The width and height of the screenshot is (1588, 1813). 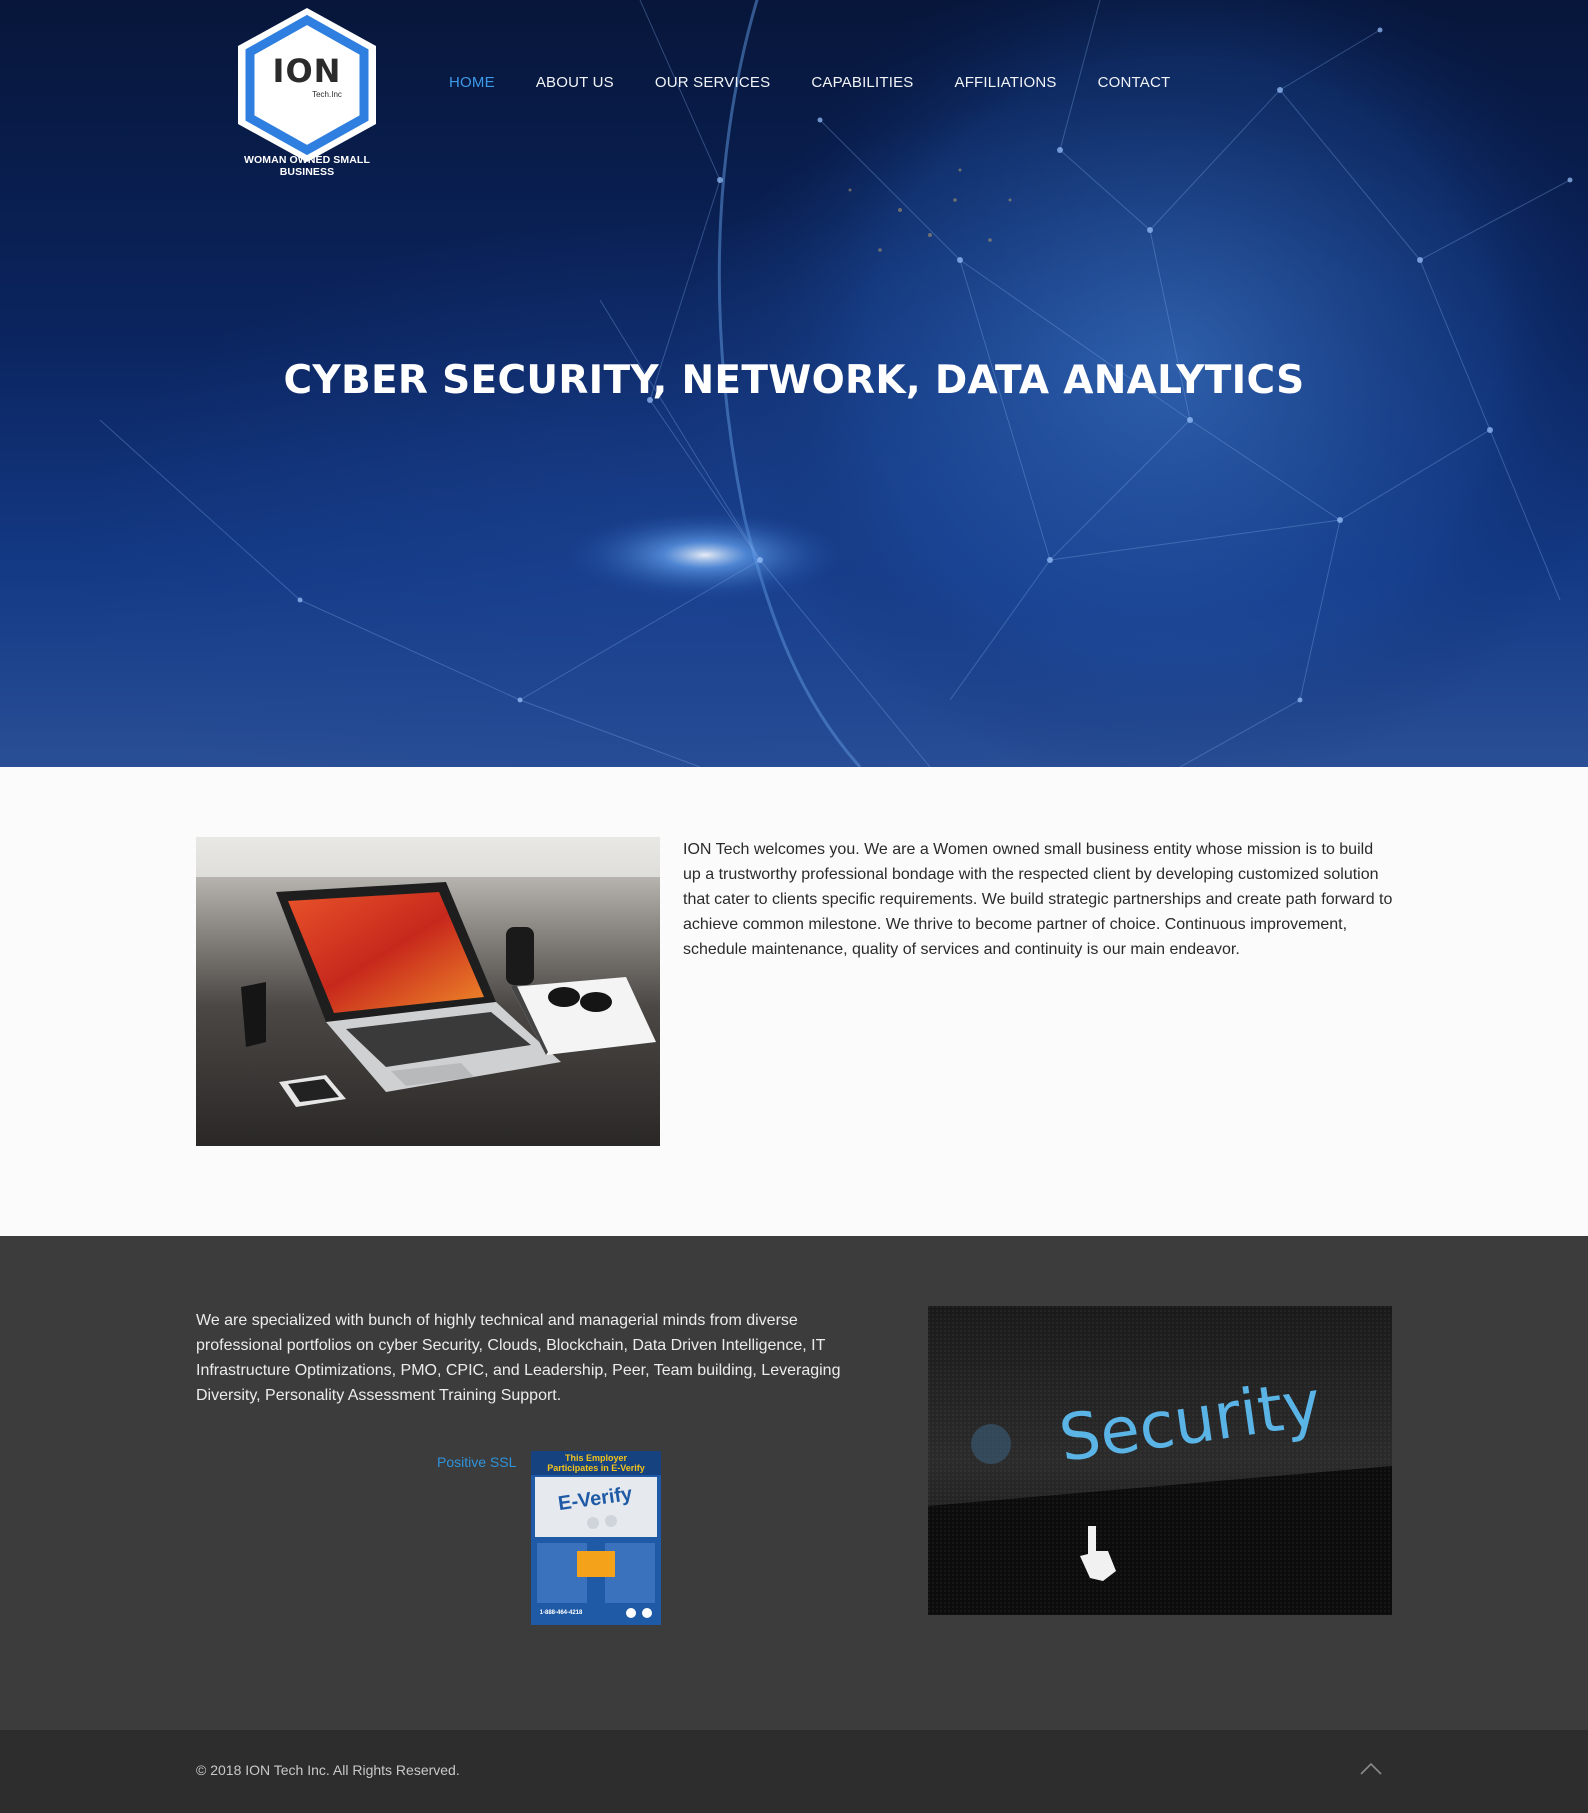 I want to click on logo-wordmark: ION, so click(x=307, y=71).